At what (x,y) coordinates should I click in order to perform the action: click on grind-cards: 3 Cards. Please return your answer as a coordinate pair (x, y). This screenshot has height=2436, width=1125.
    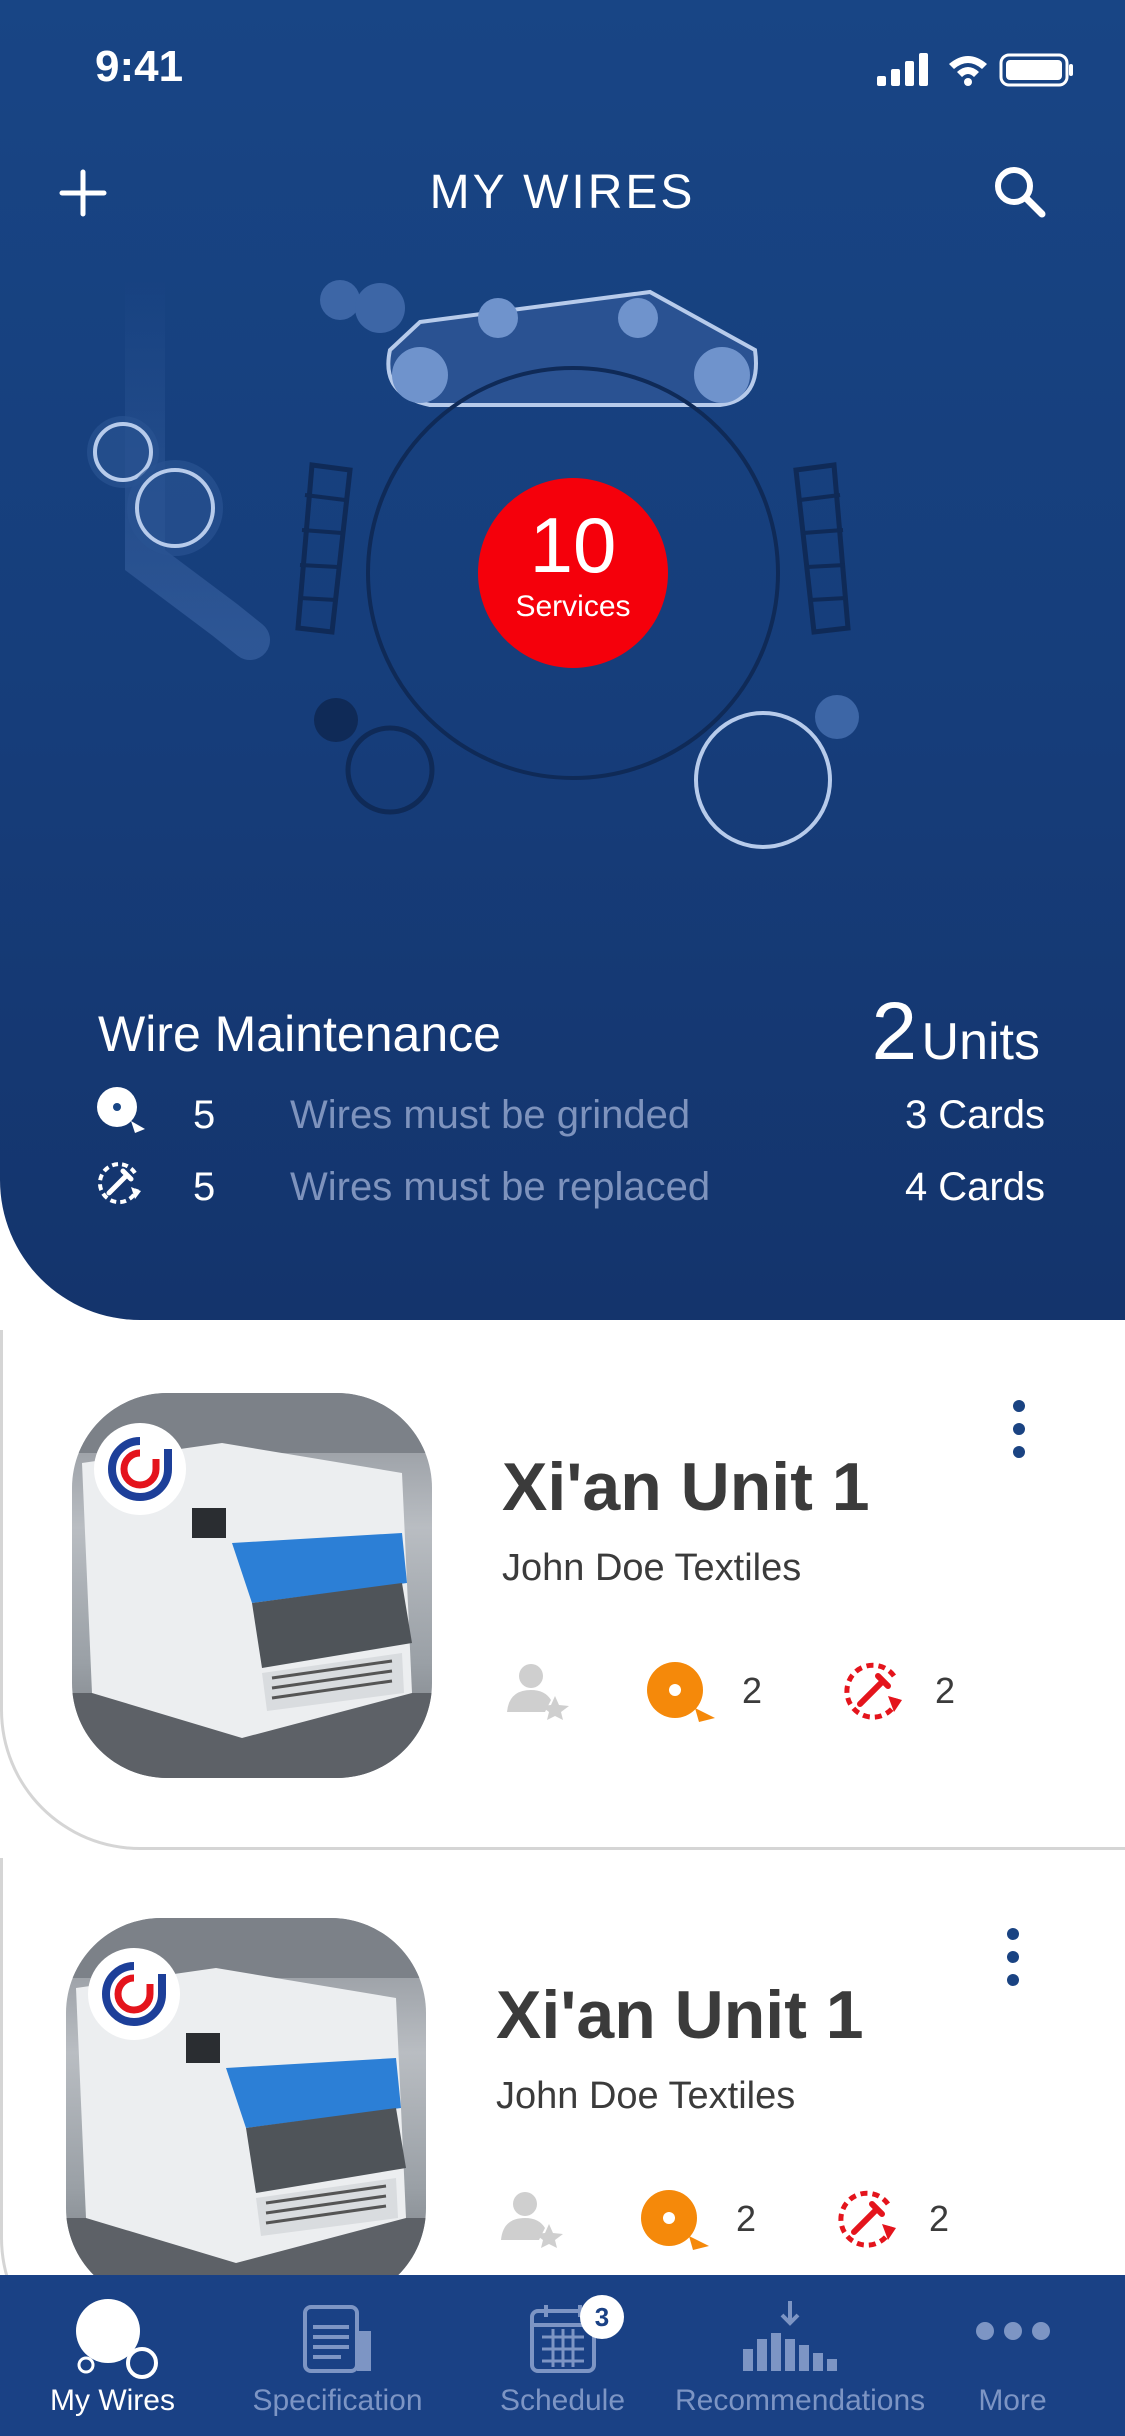
    Looking at the image, I should click on (974, 1115).